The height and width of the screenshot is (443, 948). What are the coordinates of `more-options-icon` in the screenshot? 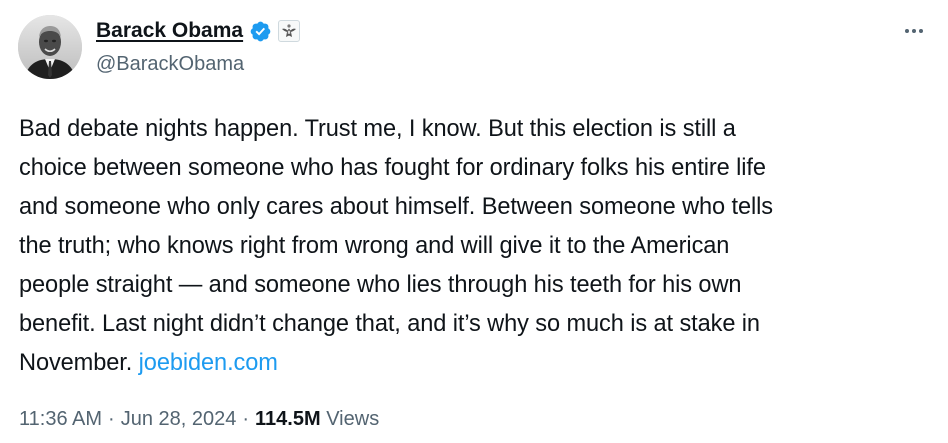 It's located at (914, 31).